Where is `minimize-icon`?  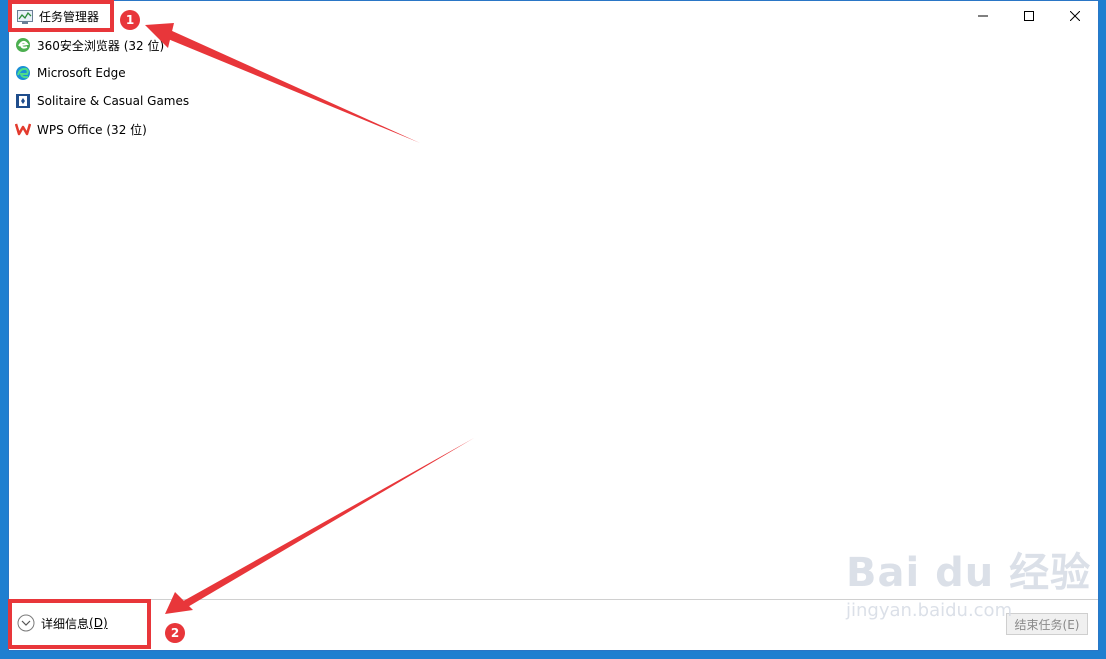
minimize-icon is located at coordinates (983, 16).